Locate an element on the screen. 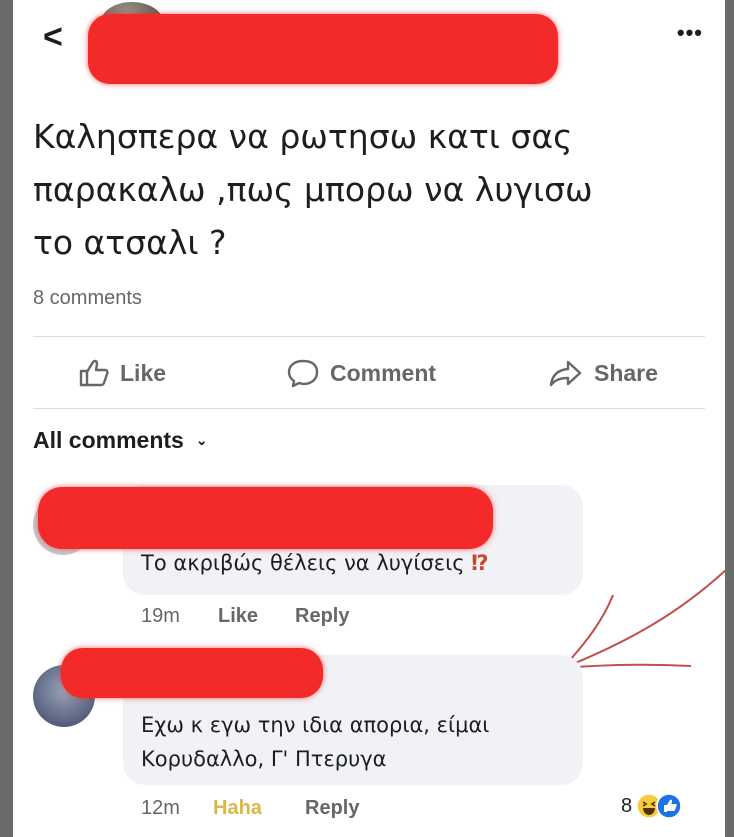 This screenshot has width=734, height=837. divider-bottom is located at coordinates (369, 408).